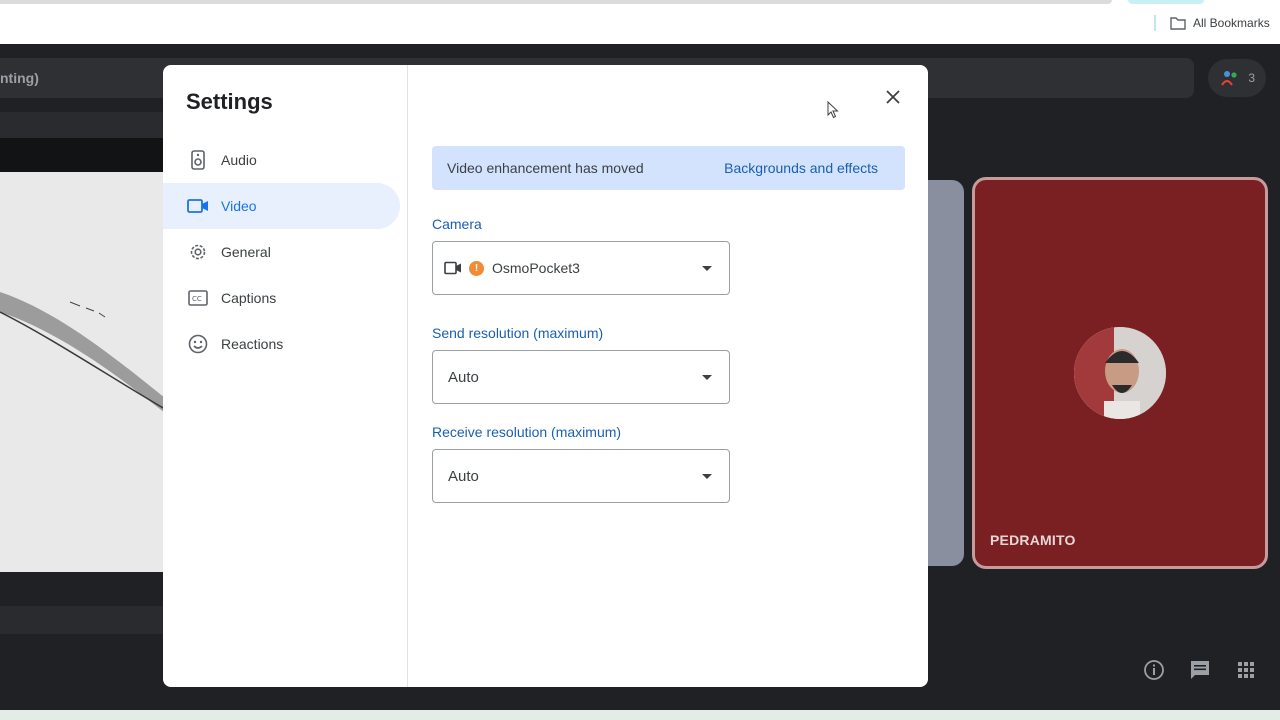 The height and width of the screenshot is (720, 1280). I want to click on chat-icon, so click(1200, 670).